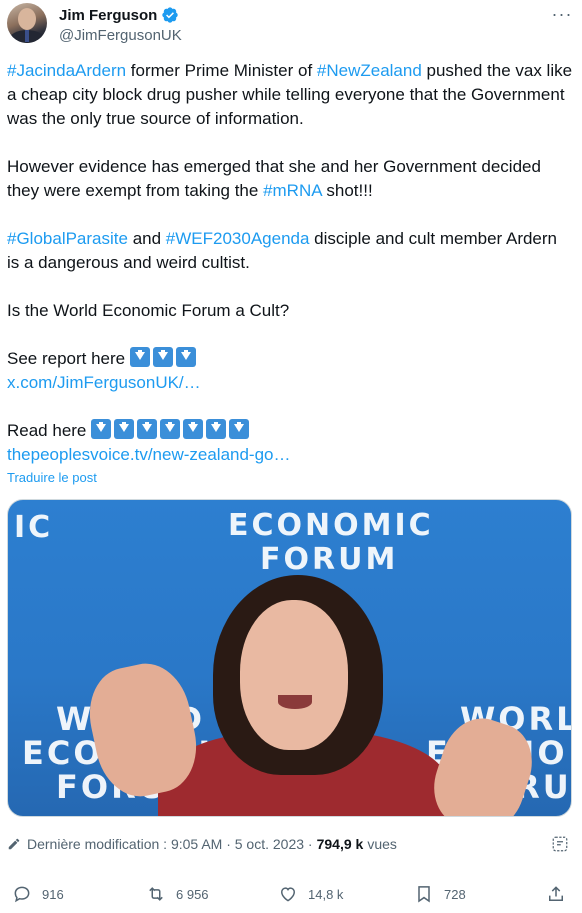  I want to click on hashtag-link: #GlobalParasite, so click(67, 238).